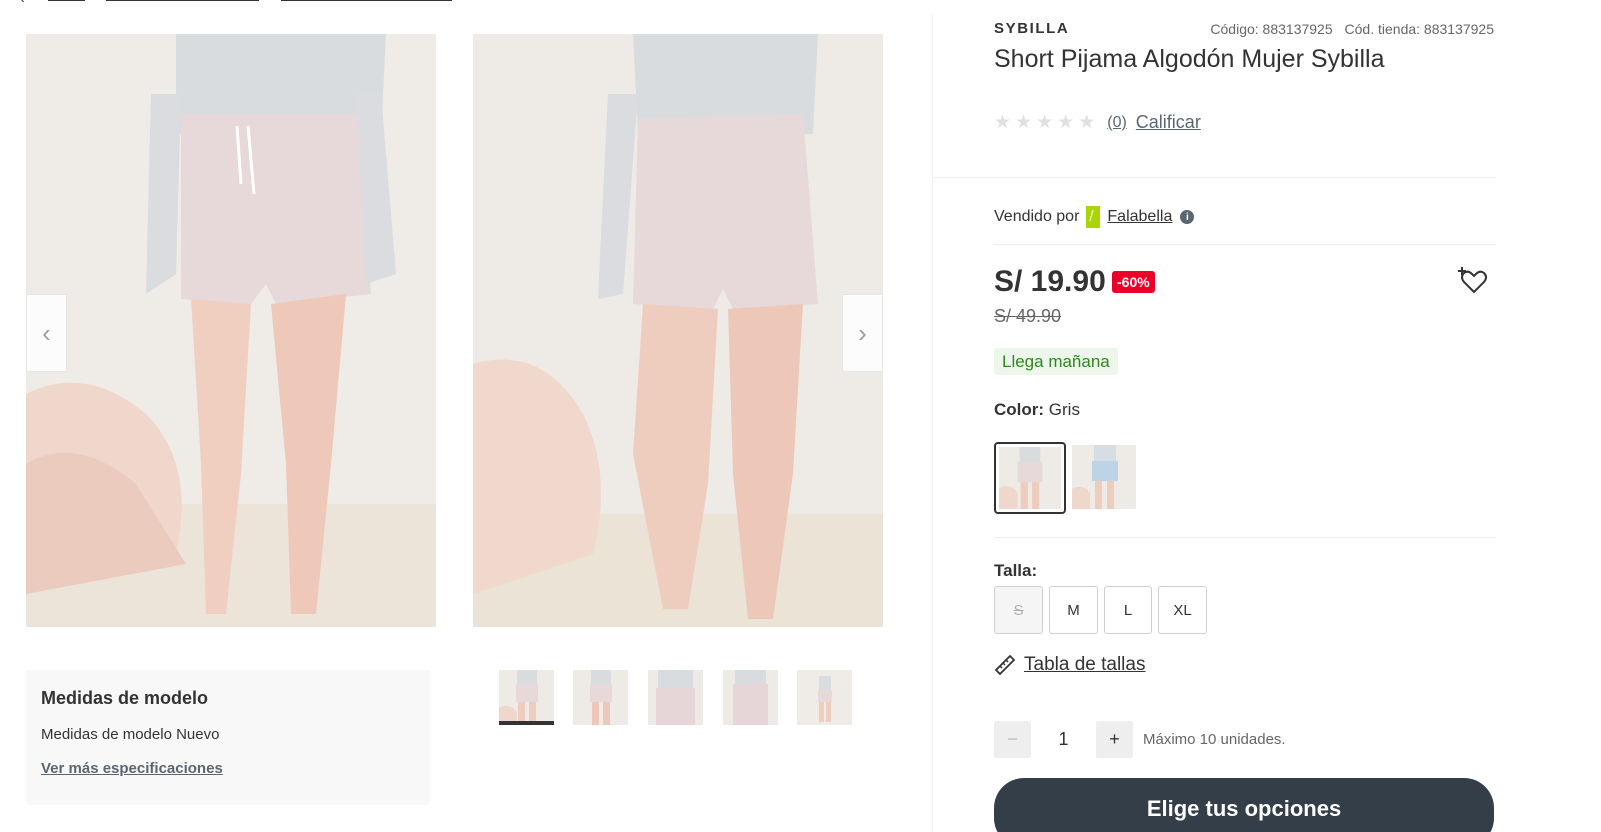 This screenshot has width=1601, height=832. What do you see at coordinates (1117, 123) in the screenshot?
I see `rating-count: (0)` at bounding box center [1117, 123].